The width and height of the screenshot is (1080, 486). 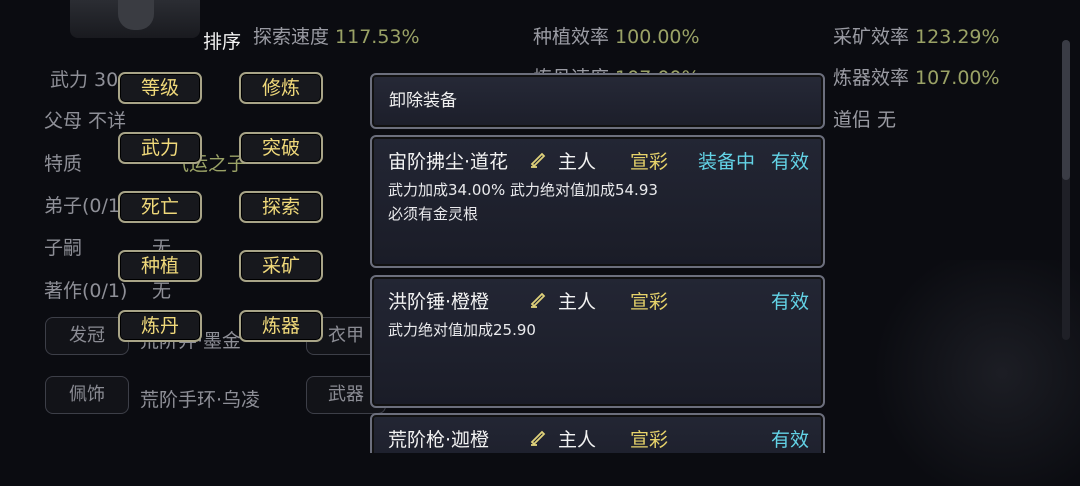 What do you see at coordinates (136, 15) in the screenshot?
I see `portrait-head` at bounding box center [136, 15].